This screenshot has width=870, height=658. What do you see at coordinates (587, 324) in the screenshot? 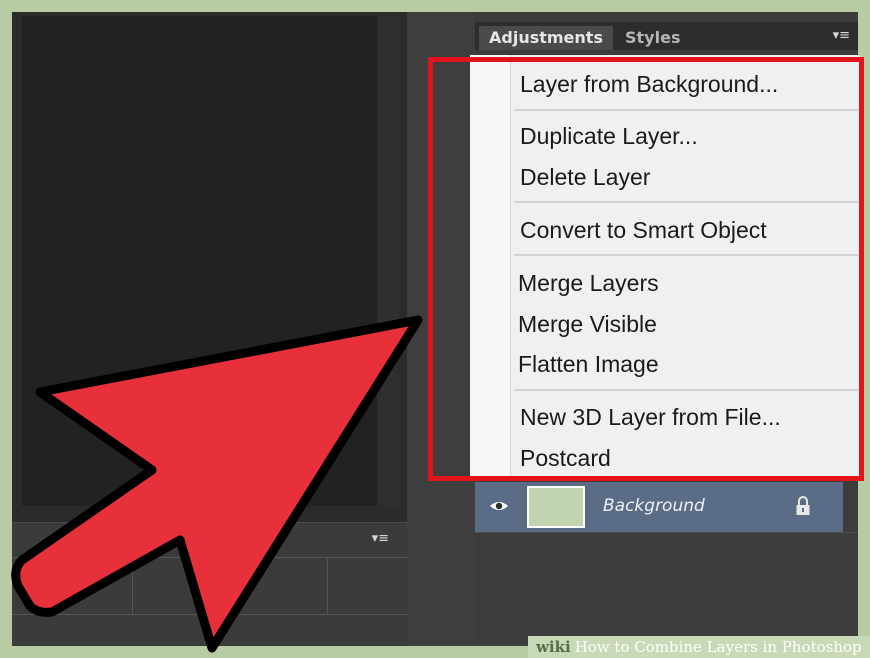
I see `menu-item-merge-visible: Merge Visible` at bounding box center [587, 324].